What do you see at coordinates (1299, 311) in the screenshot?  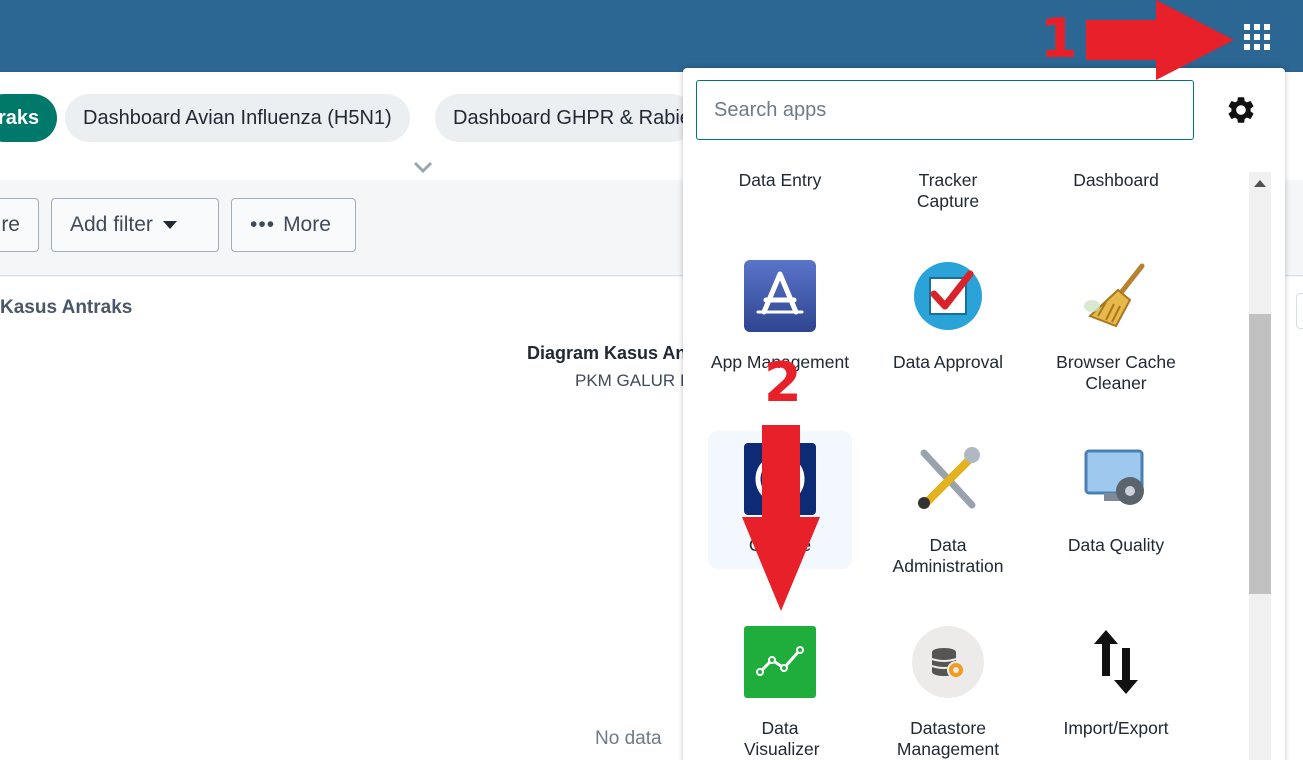 I see `side-panel-handle` at bounding box center [1299, 311].